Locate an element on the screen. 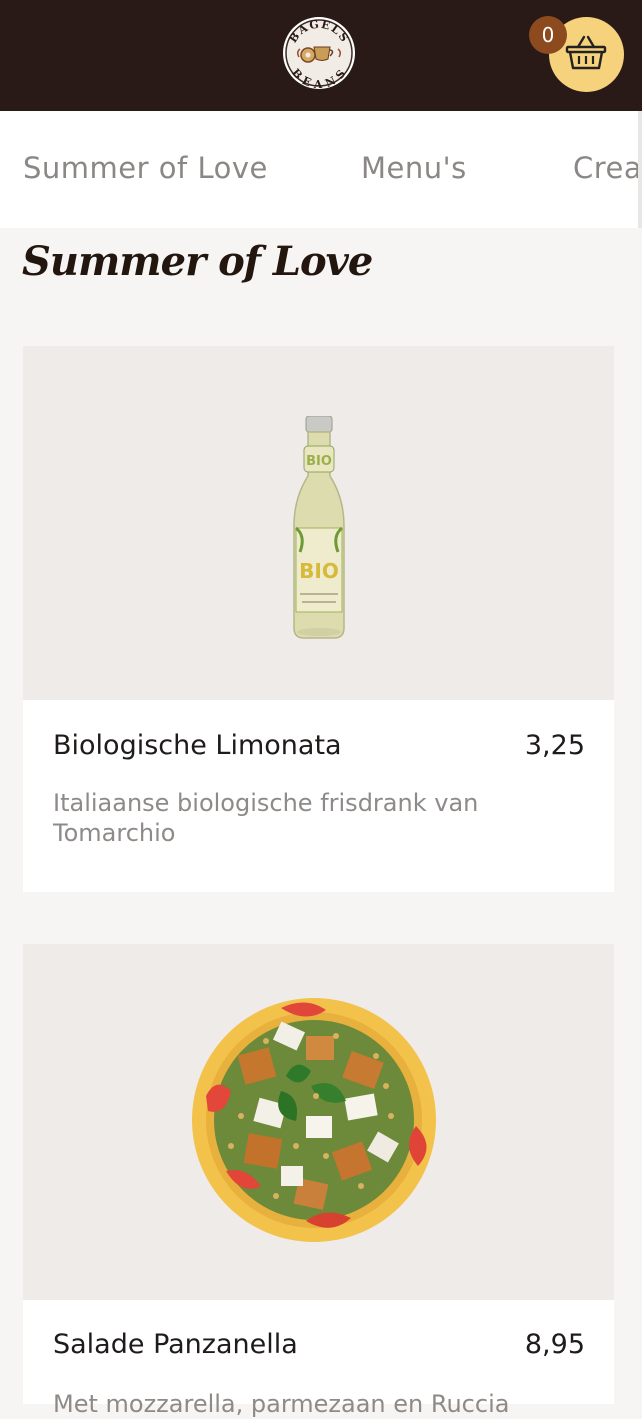 Image resolution: width=642 pixels, height=1419 pixels. bagels-beans-logo: BAGELS BEANS is located at coordinates (319, 53).